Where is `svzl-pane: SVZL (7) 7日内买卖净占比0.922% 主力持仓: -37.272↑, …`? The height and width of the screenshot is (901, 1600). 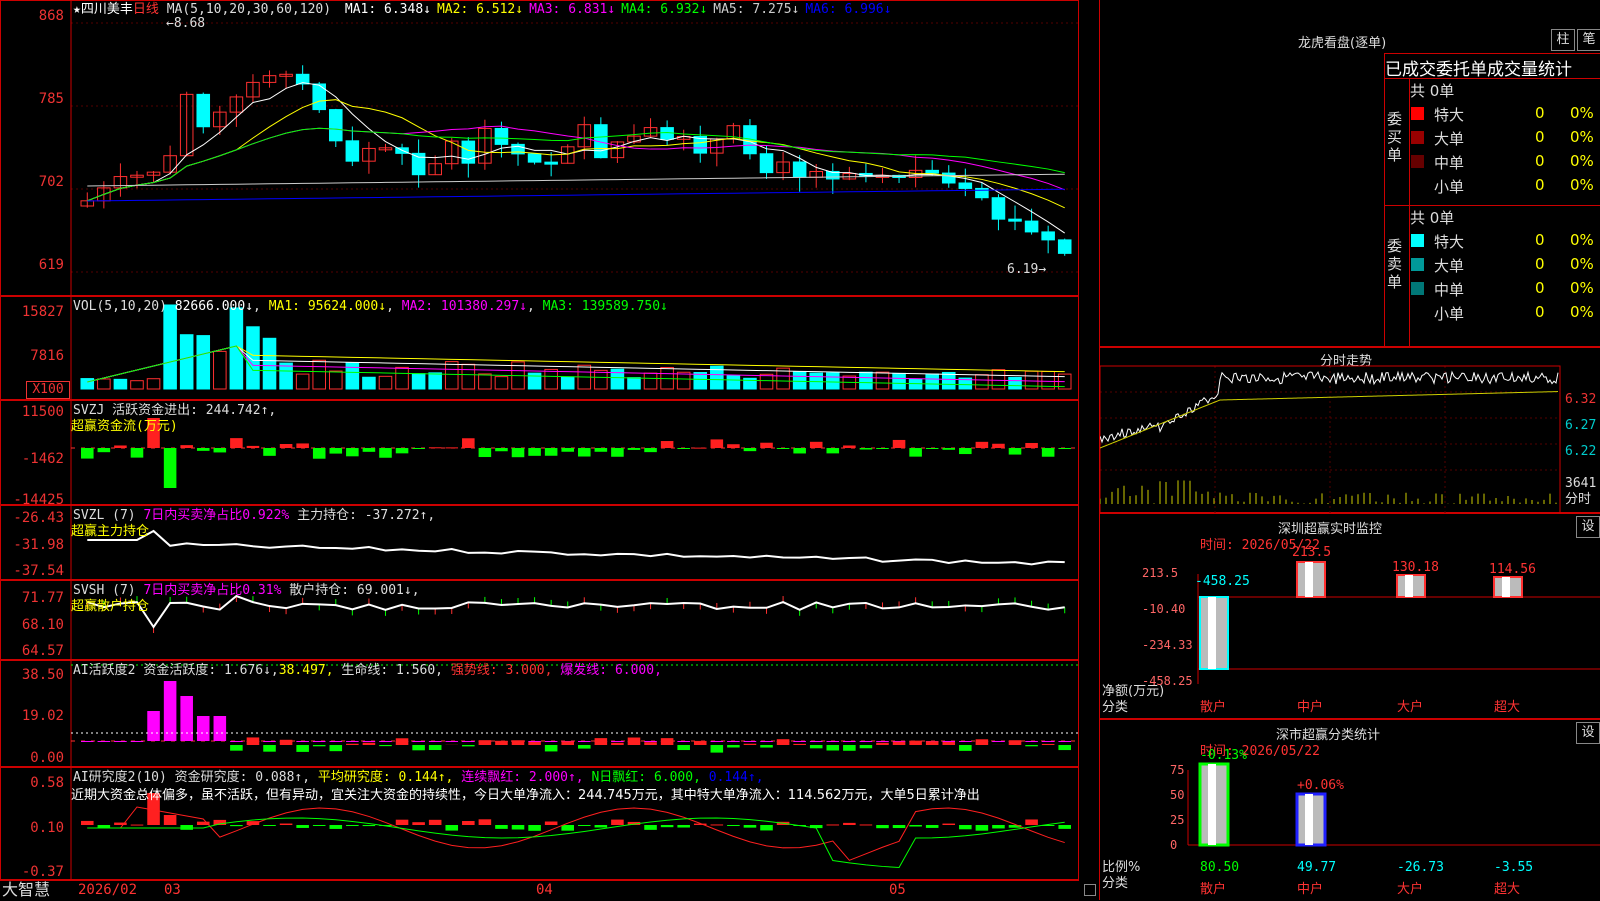
svzl-pane: SVZL (7) 7日内买卖净占比0.922% 主力持仓: -37.272↑, … is located at coordinates (539, 542).